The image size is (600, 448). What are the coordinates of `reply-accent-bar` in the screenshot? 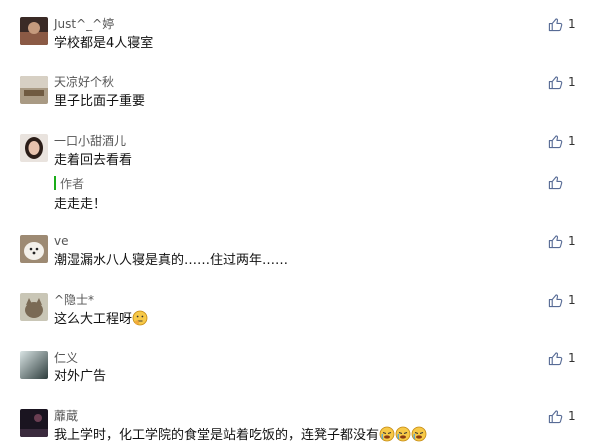 It's located at (55, 183).